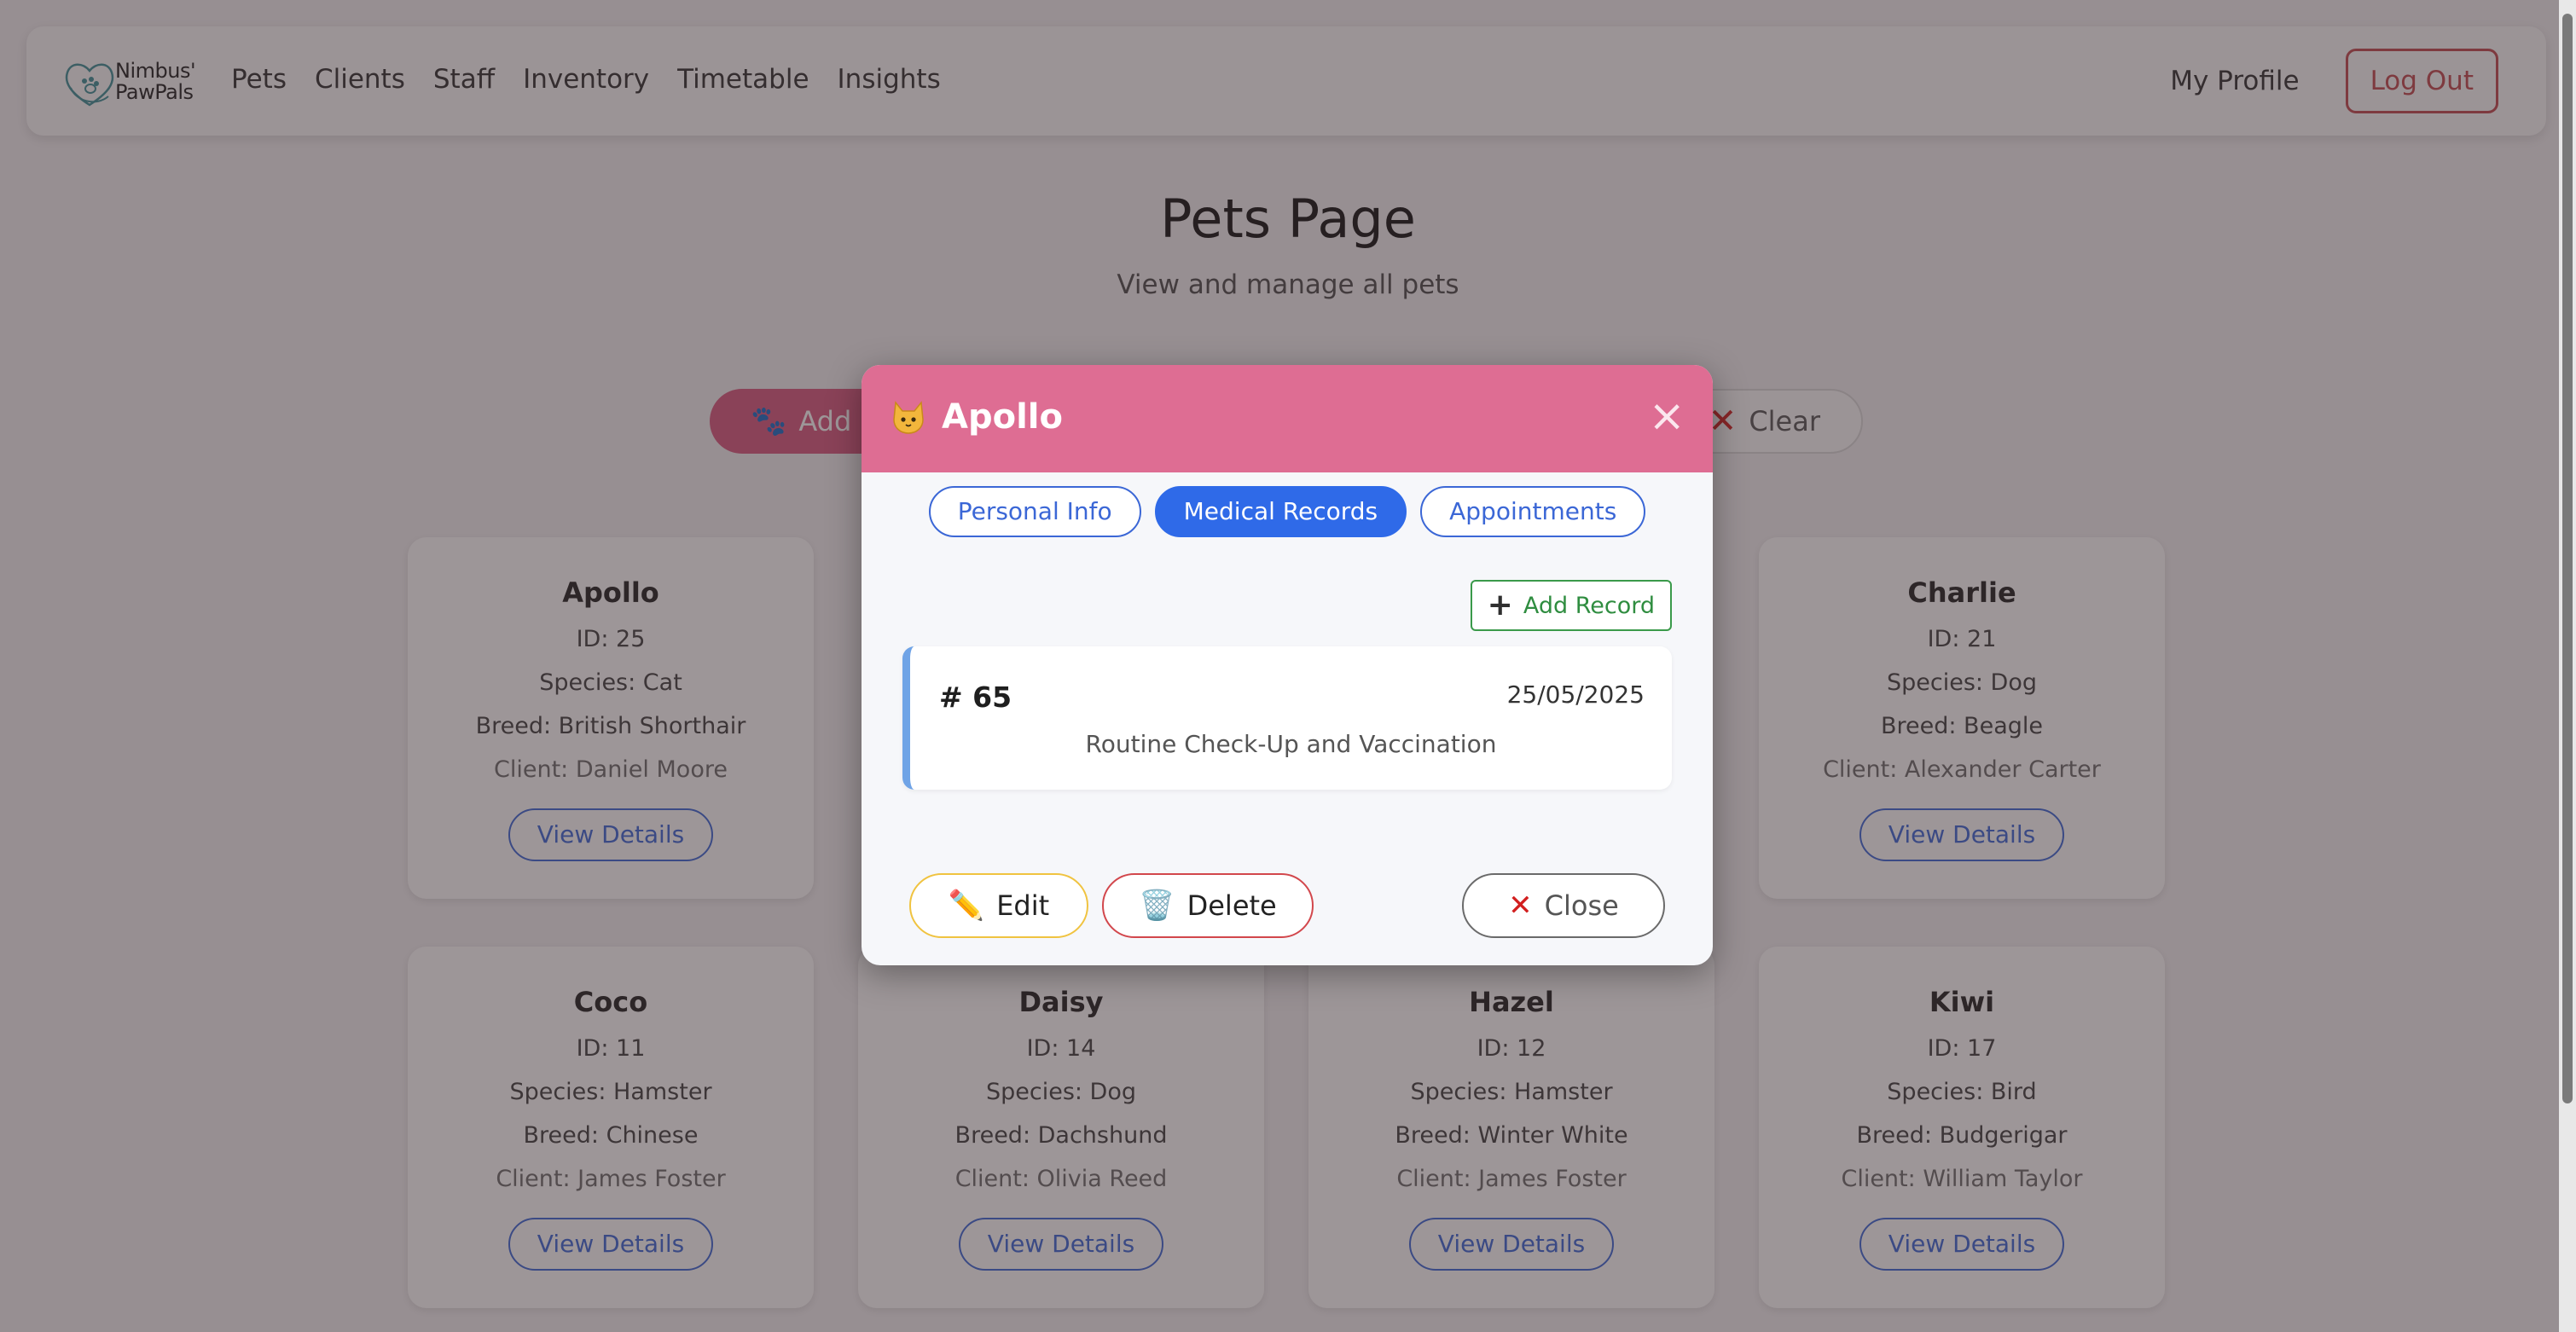 The image size is (2576, 1332). What do you see at coordinates (1520, 906) in the screenshot?
I see `x-icon: ✕` at bounding box center [1520, 906].